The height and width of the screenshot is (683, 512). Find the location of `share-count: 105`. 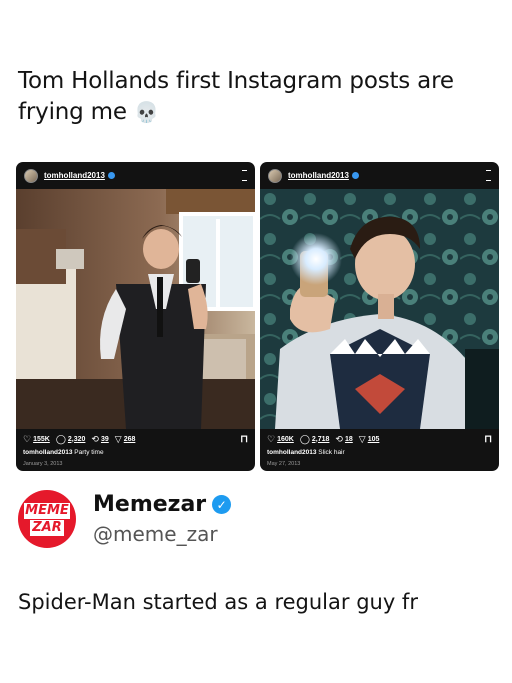

share-count: 105 is located at coordinates (373, 439).